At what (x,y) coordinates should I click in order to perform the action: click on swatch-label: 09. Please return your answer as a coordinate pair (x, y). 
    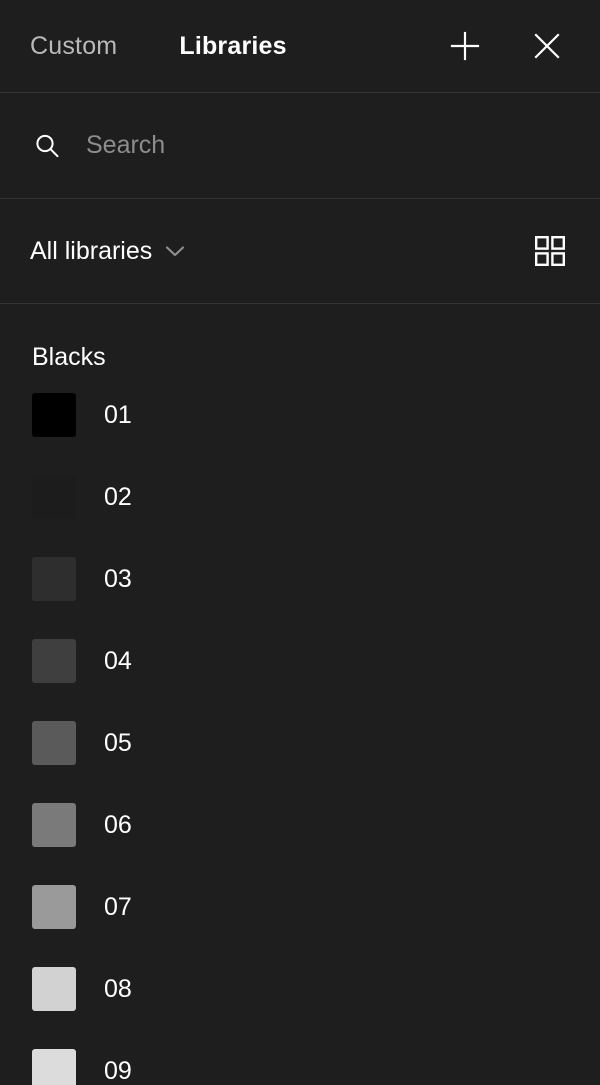
    Looking at the image, I should click on (118, 1070).